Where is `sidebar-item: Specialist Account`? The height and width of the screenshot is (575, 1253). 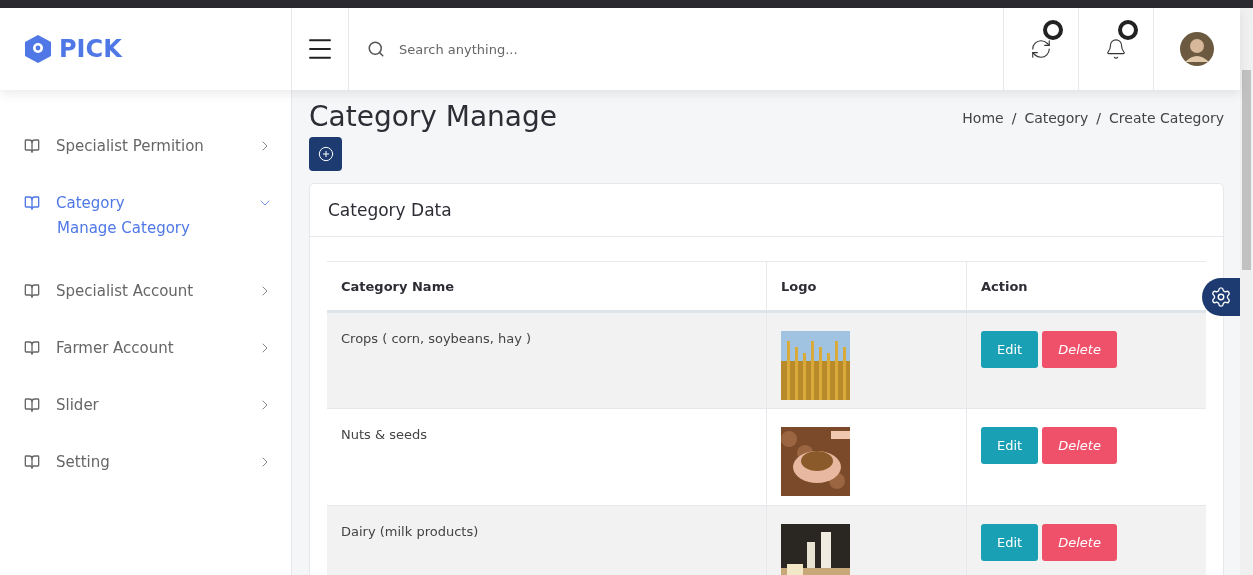 sidebar-item: Specialist Account is located at coordinates (145, 291).